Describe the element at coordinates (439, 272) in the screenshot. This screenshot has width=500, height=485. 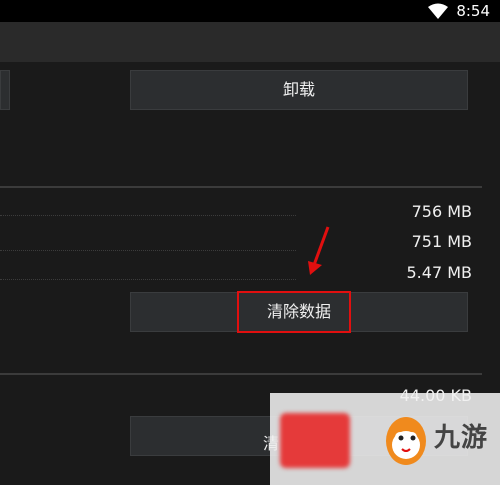
I see `storage-data-value: 5.47 MB` at that location.